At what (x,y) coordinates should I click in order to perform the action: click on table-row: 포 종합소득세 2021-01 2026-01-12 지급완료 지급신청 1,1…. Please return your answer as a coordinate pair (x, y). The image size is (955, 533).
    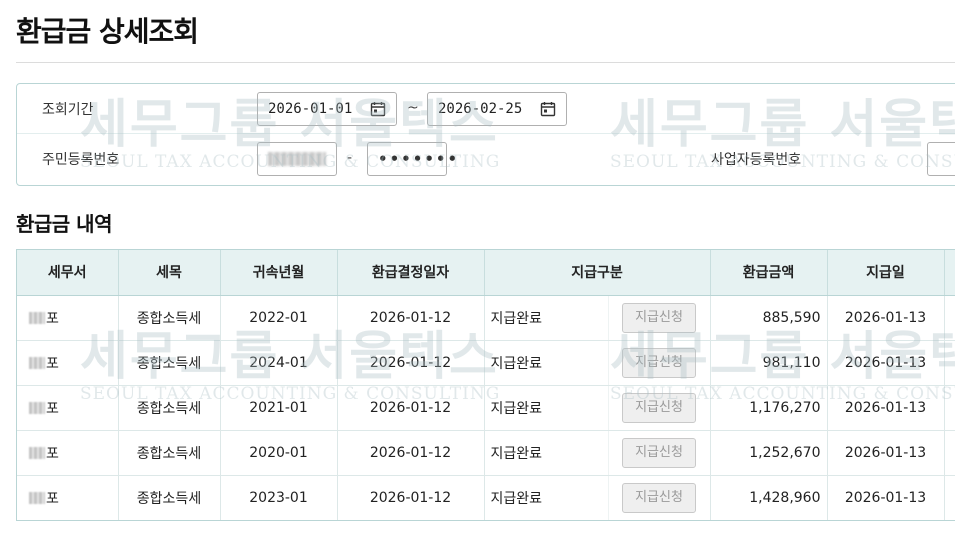
    Looking at the image, I should click on (486, 408).